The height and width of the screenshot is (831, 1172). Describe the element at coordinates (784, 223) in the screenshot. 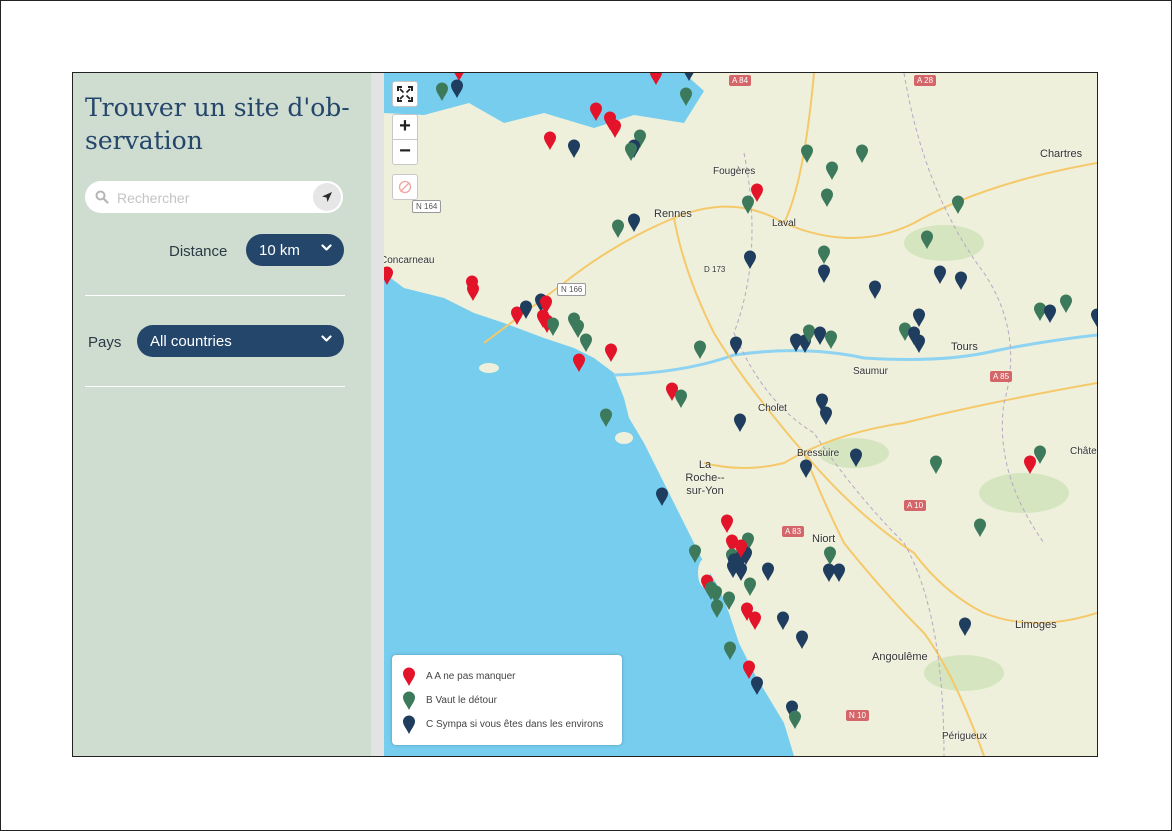

I see `place-label: Laval` at that location.